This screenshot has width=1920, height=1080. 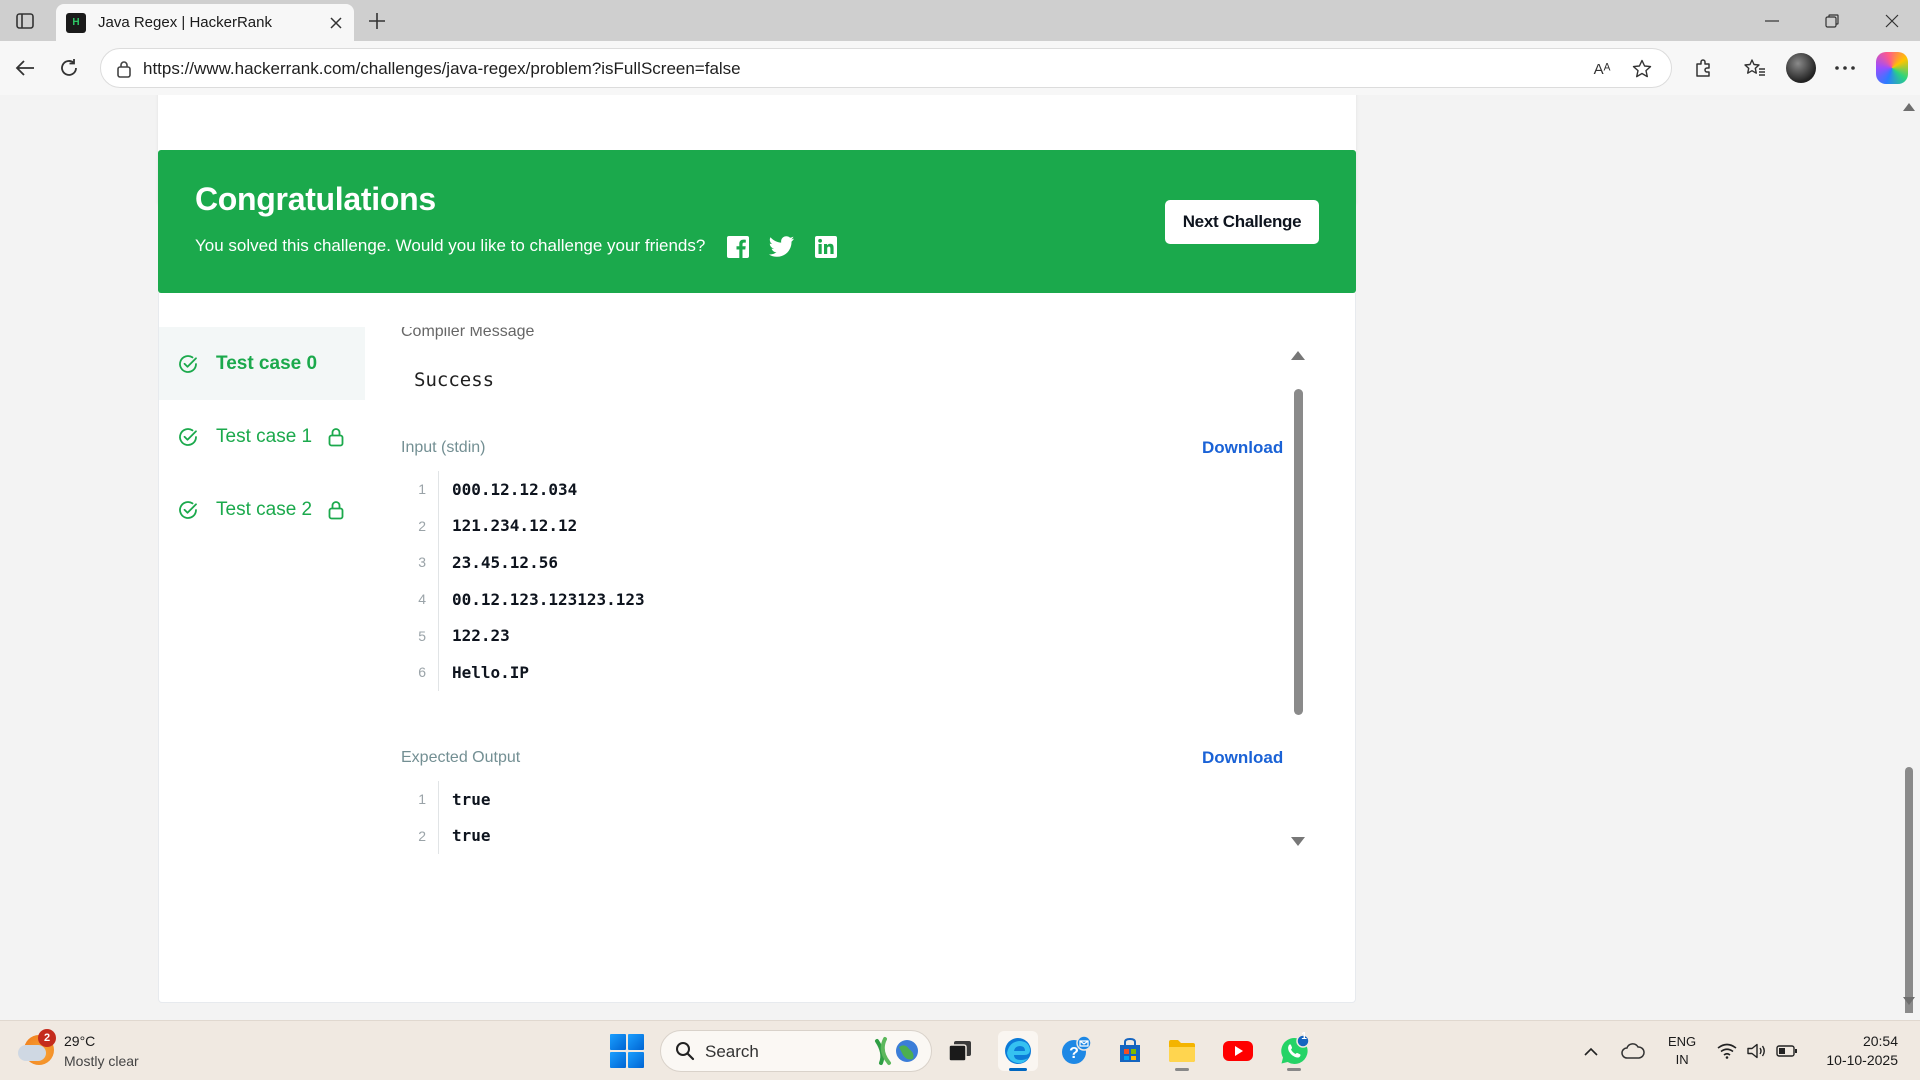 I want to click on favorites-icon, so click(x=1755, y=68).